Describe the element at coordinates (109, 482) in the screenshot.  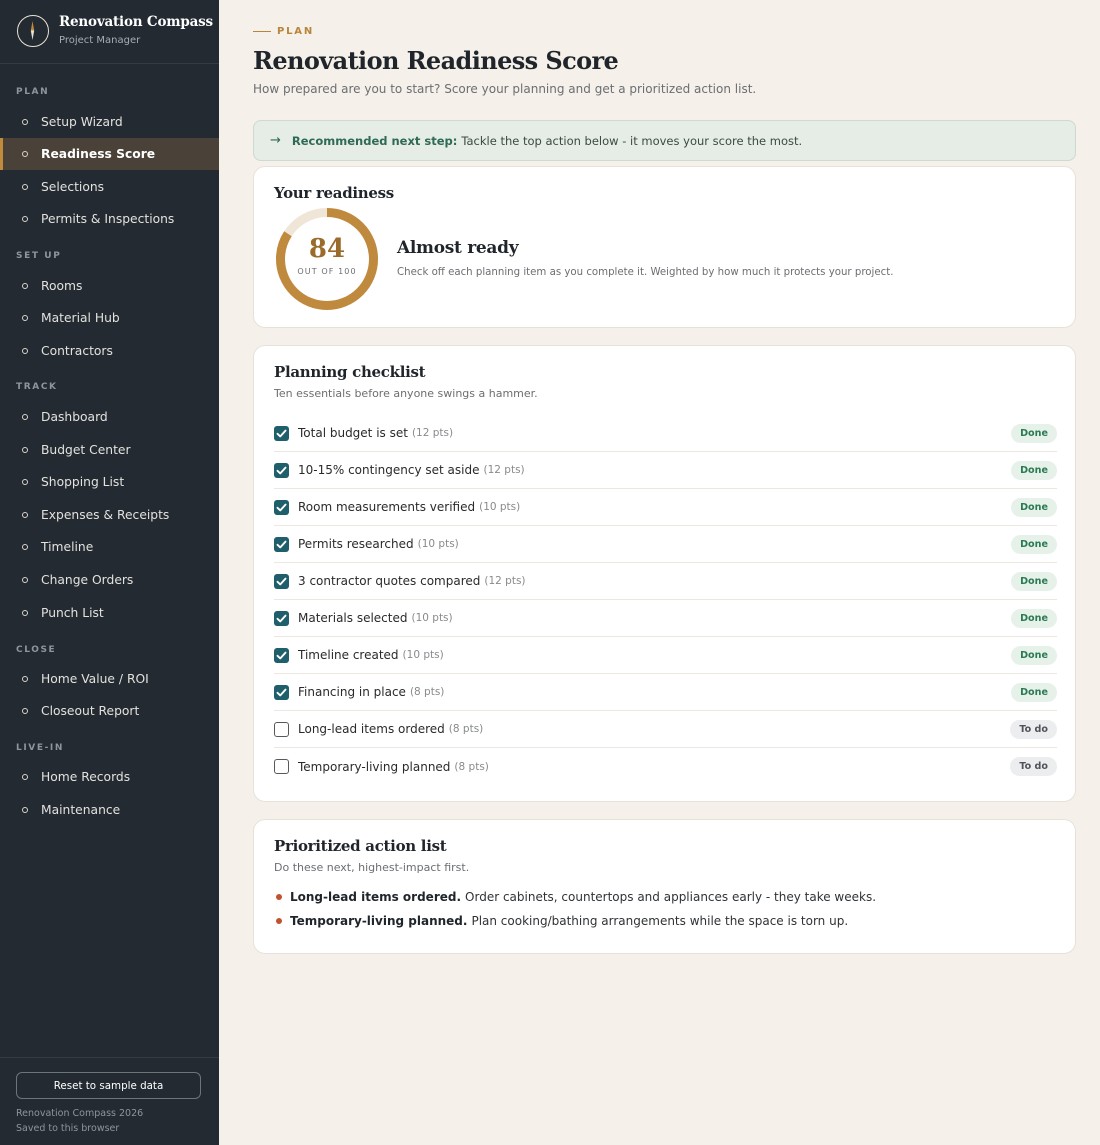
I see `sidebar-item-shopping-list: Shopping List` at that location.